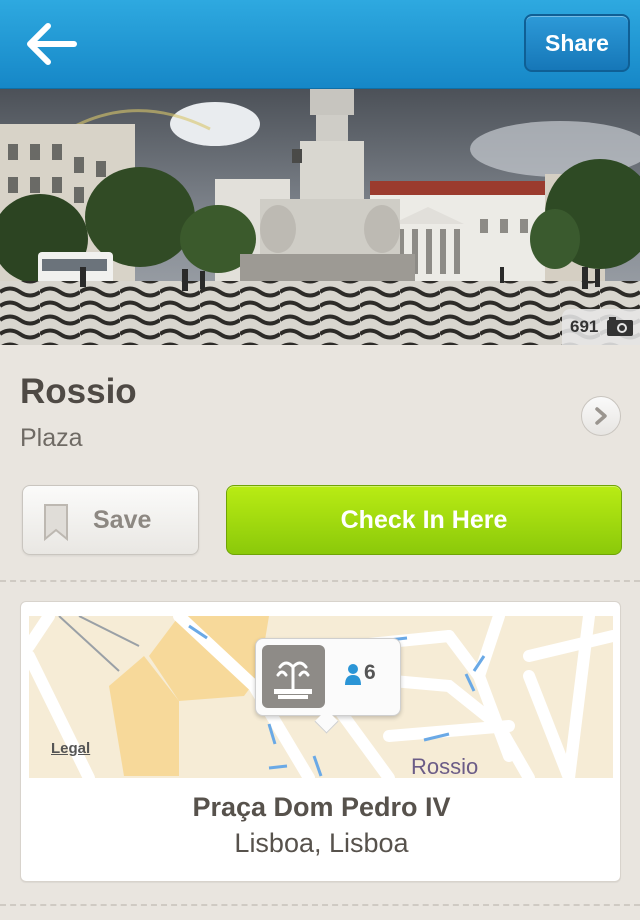 The height and width of the screenshot is (920, 640). Describe the element at coordinates (620, 326) in the screenshot. I see `camera-icon` at that location.